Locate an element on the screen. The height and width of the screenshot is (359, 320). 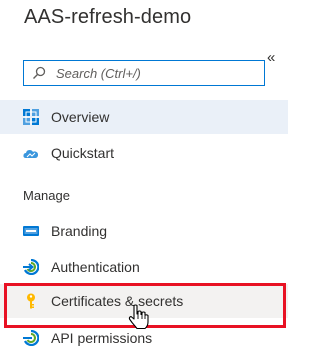
grid-icon is located at coordinates (31, 117).